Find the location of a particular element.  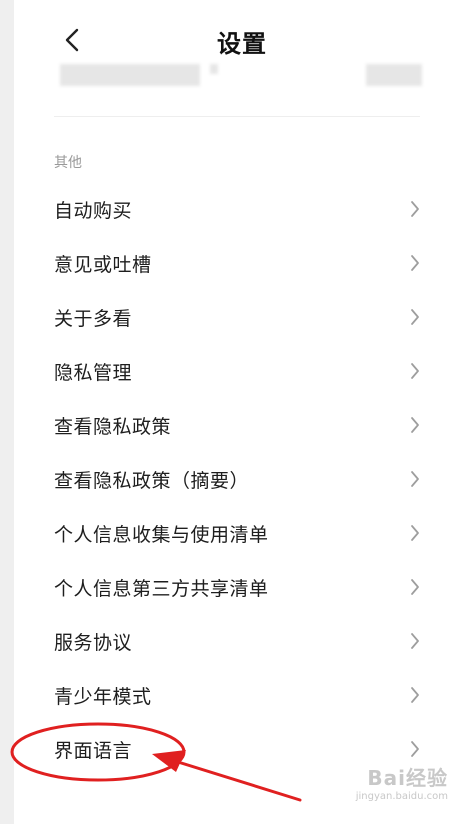

menu-item-privacy-policy: 查看隐私政策 is located at coordinates (242, 425).